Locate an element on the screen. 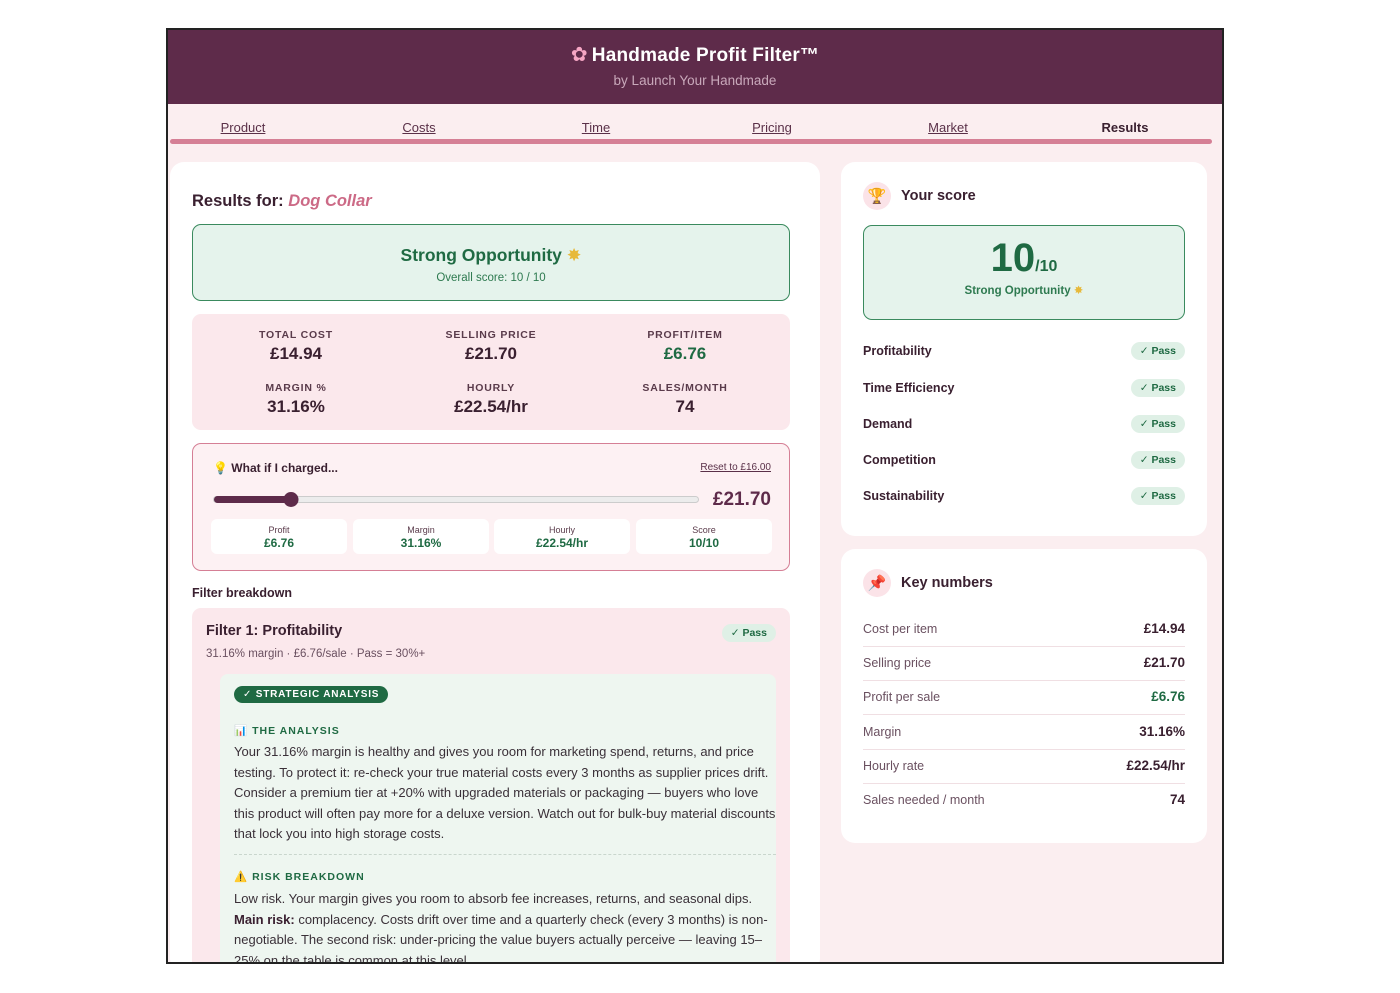 This screenshot has height=993, width=1400. criterion-profitability: Profitability ✓ Pass is located at coordinates (1024, 351).